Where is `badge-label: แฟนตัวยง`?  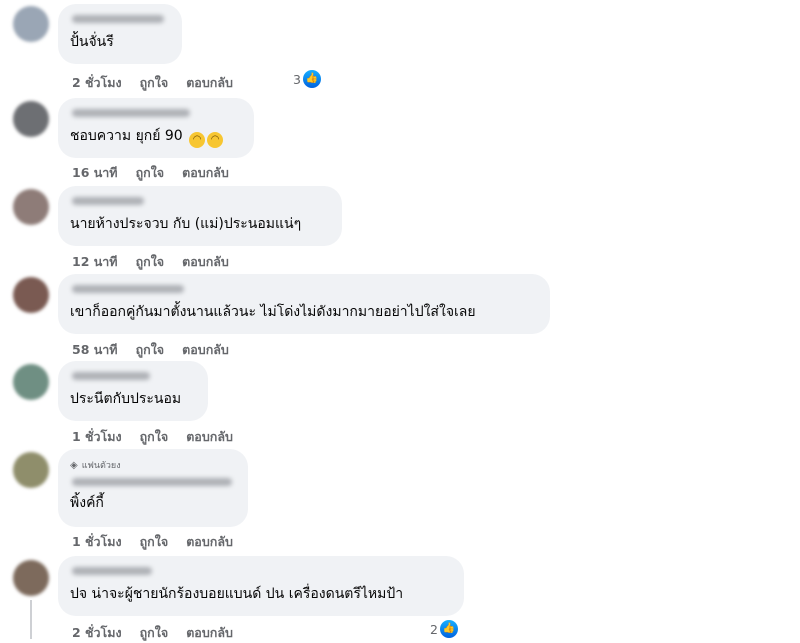
badge-label: แฟนตัวยง is located at coordinates (101, 466).